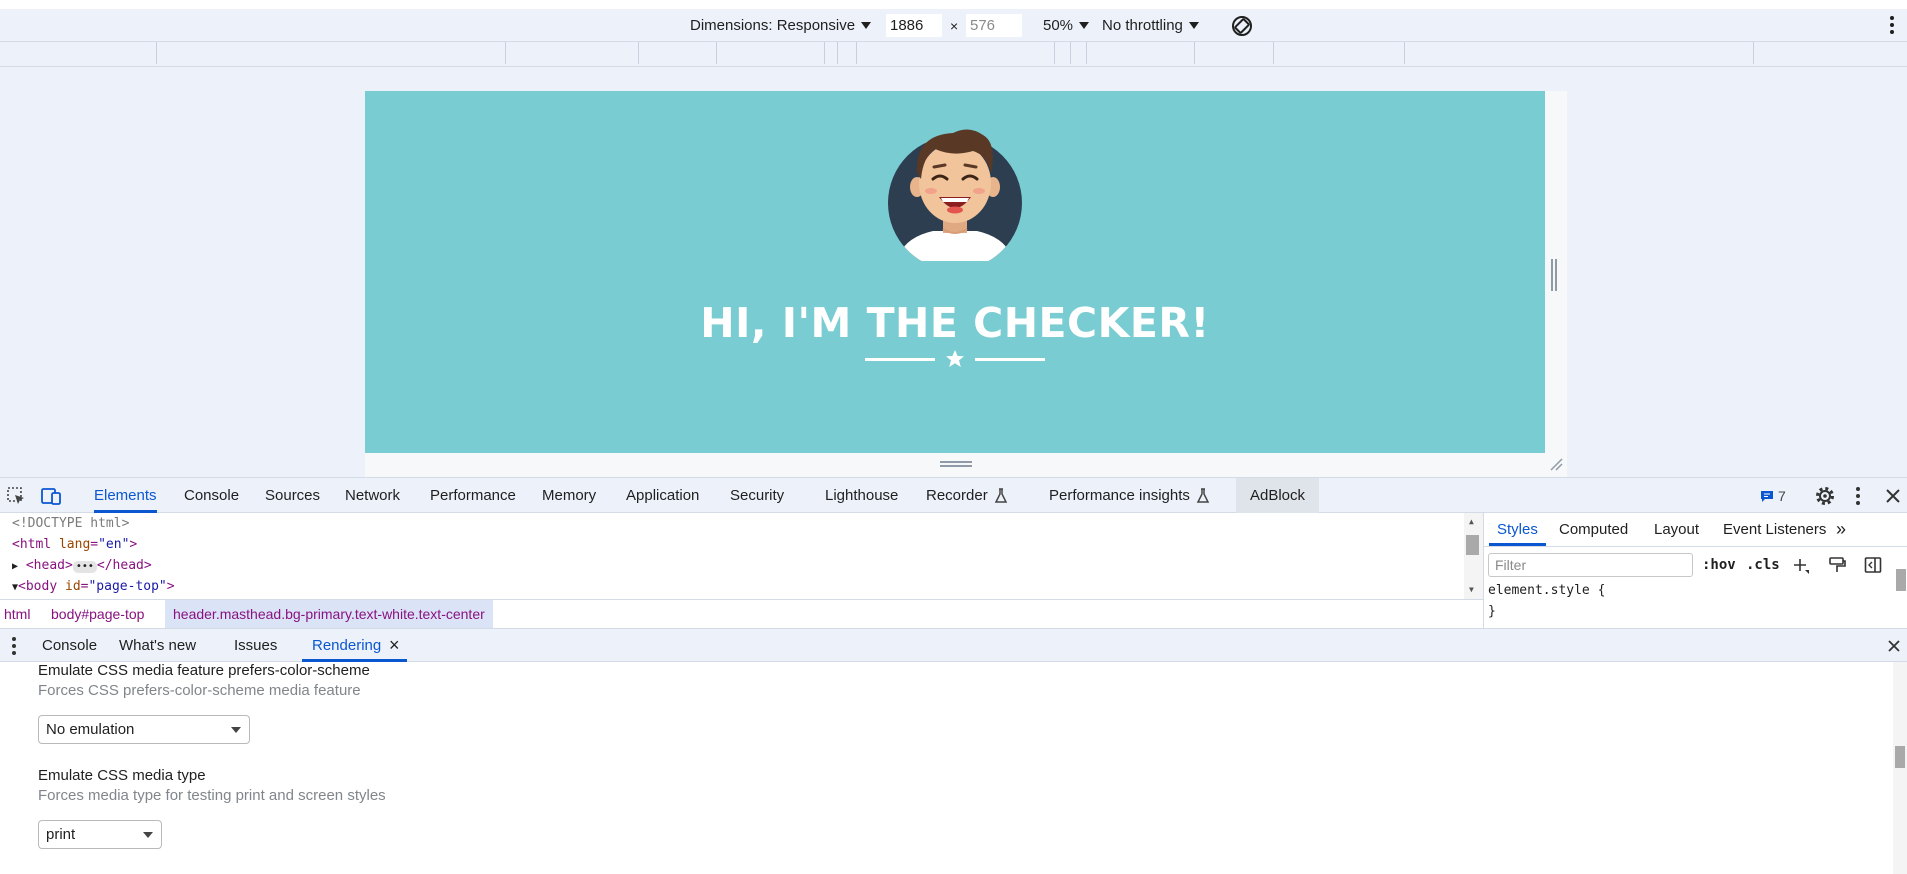  Describe the element at coordinates (69, 645) in the screenshot. I see `drawer-tab-console: Console` at that location.